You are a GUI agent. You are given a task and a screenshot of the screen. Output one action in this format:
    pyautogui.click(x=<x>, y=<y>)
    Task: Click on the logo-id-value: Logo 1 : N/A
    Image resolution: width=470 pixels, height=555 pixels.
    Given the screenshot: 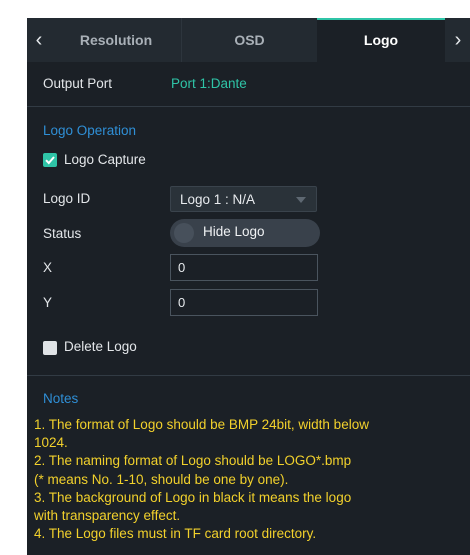 What is the action you would take?
    pyautogui.click(x=218, y=199)
    